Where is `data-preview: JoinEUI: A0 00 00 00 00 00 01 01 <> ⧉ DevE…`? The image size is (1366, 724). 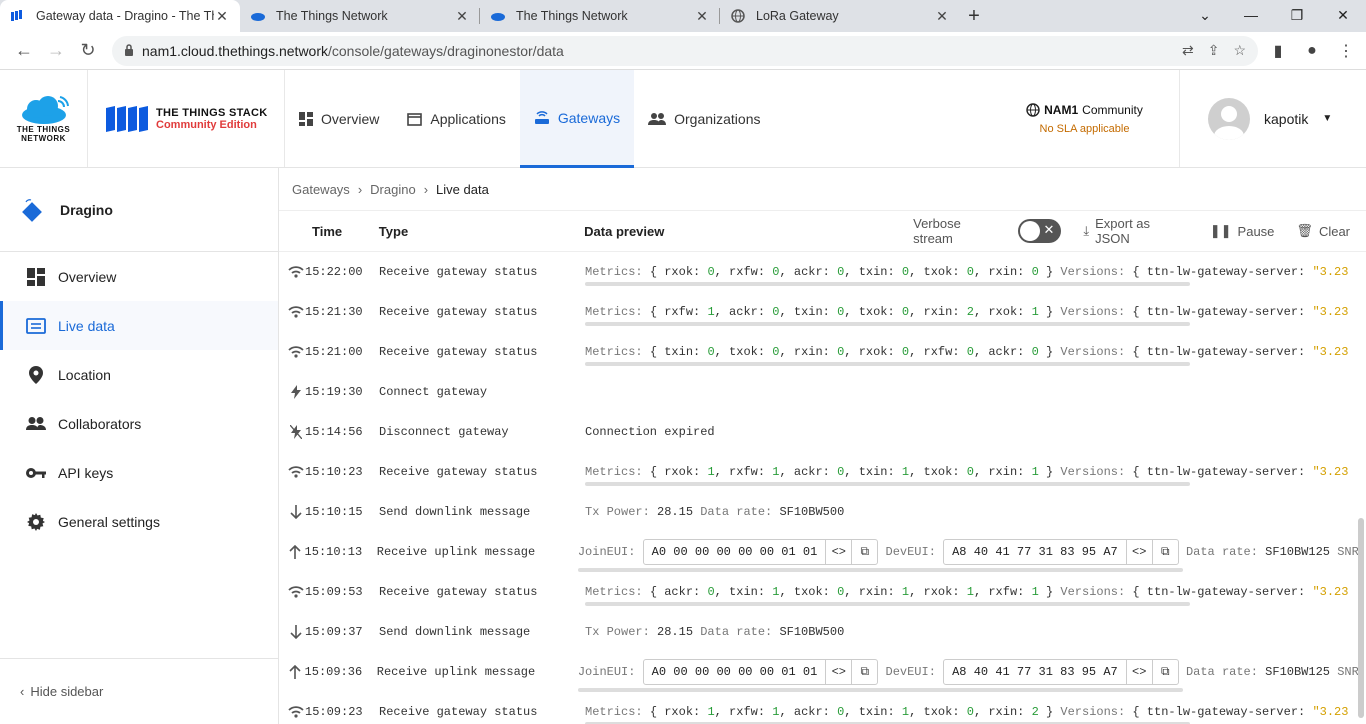 data-preview: JoinEUI: A0 00 00 00 00 00 01 01 <> ⧉ DevE… is located at coordinates (971, 675).